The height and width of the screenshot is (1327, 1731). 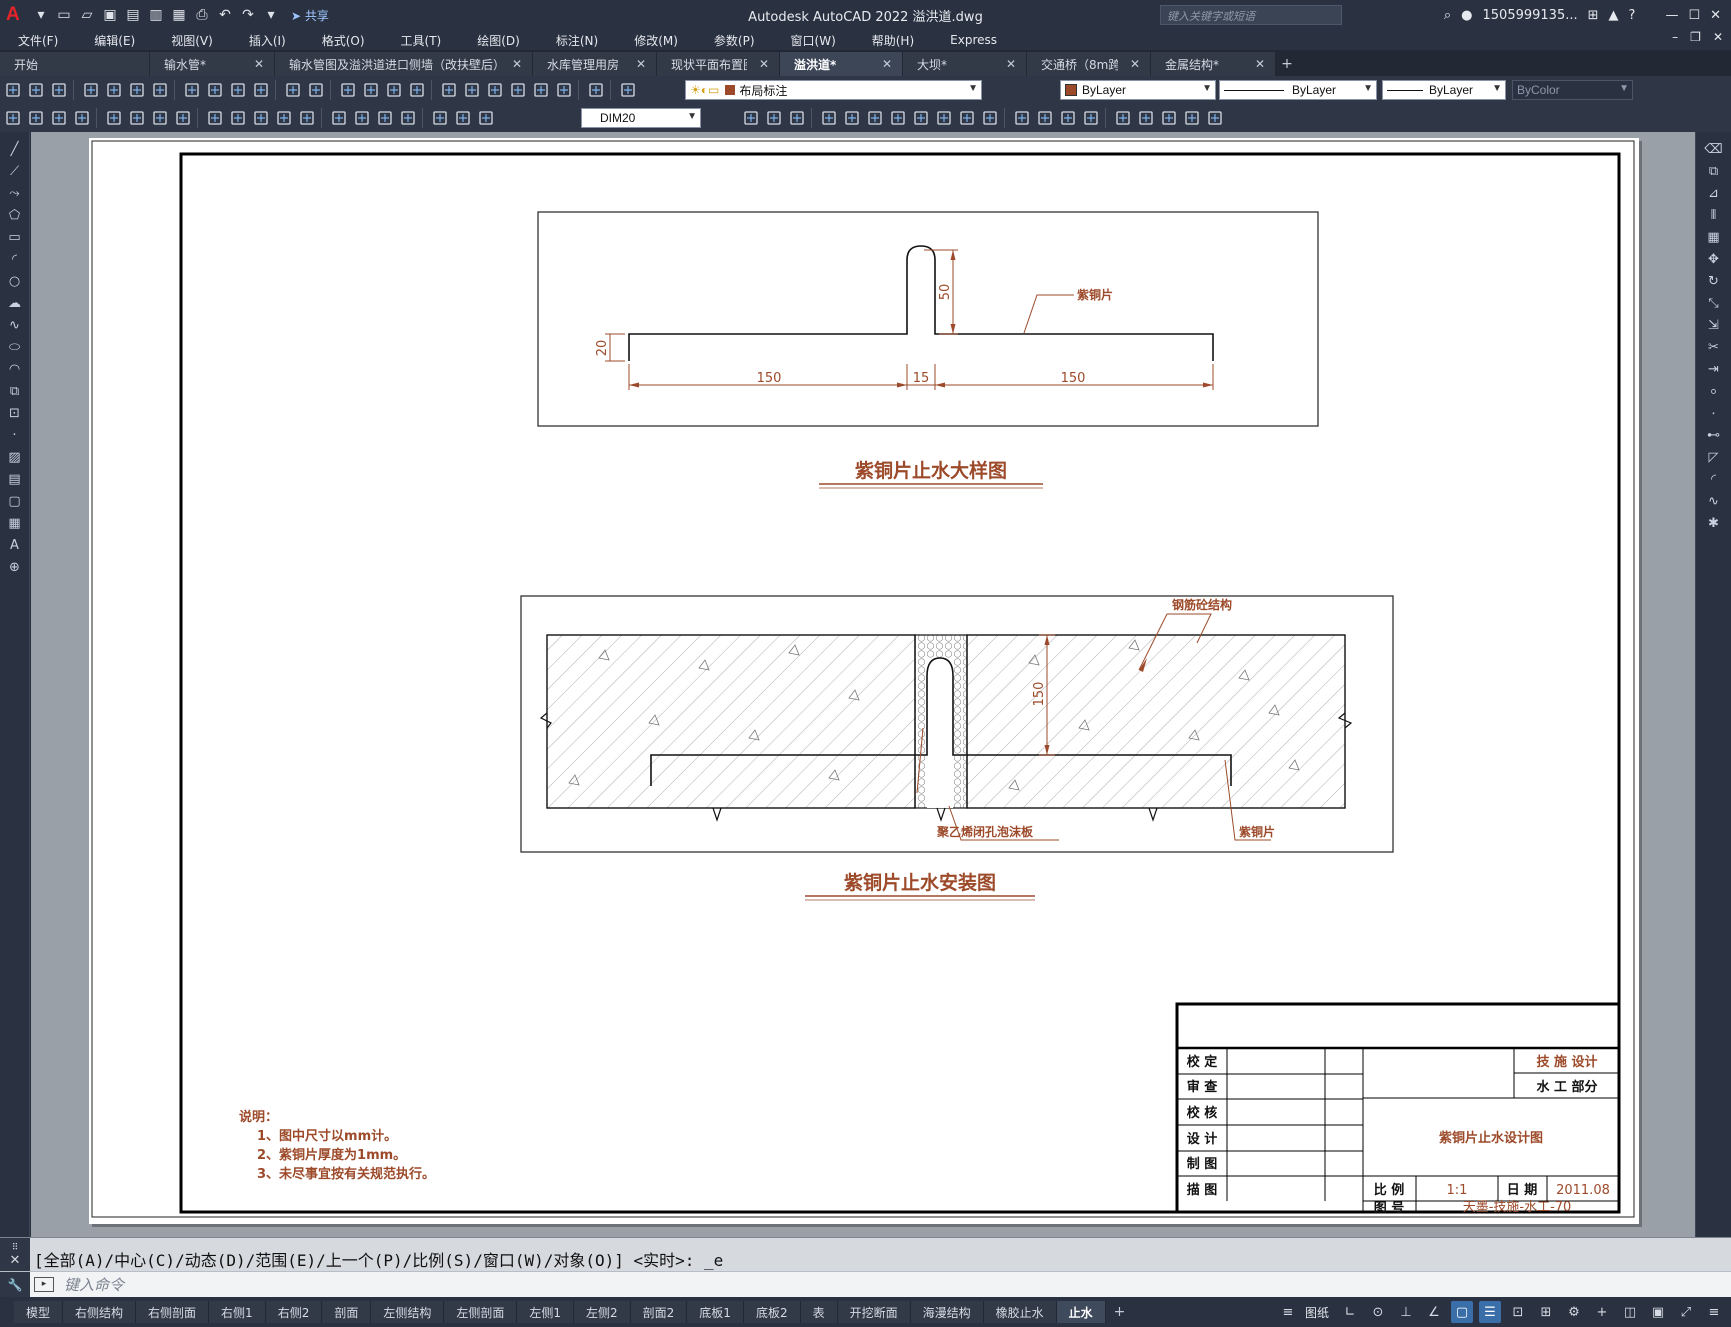 I want to click on radius-icon, so click(x=114, y=118).